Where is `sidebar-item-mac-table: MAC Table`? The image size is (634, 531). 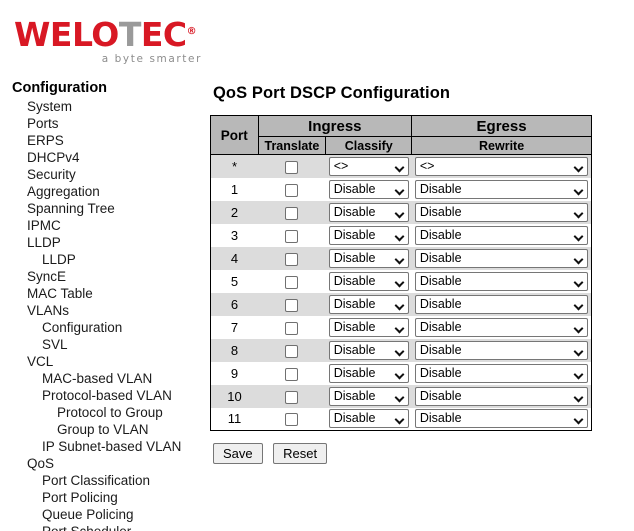 sidebar-item-mac-table: MAC Table is located at coordinates (102, 293).